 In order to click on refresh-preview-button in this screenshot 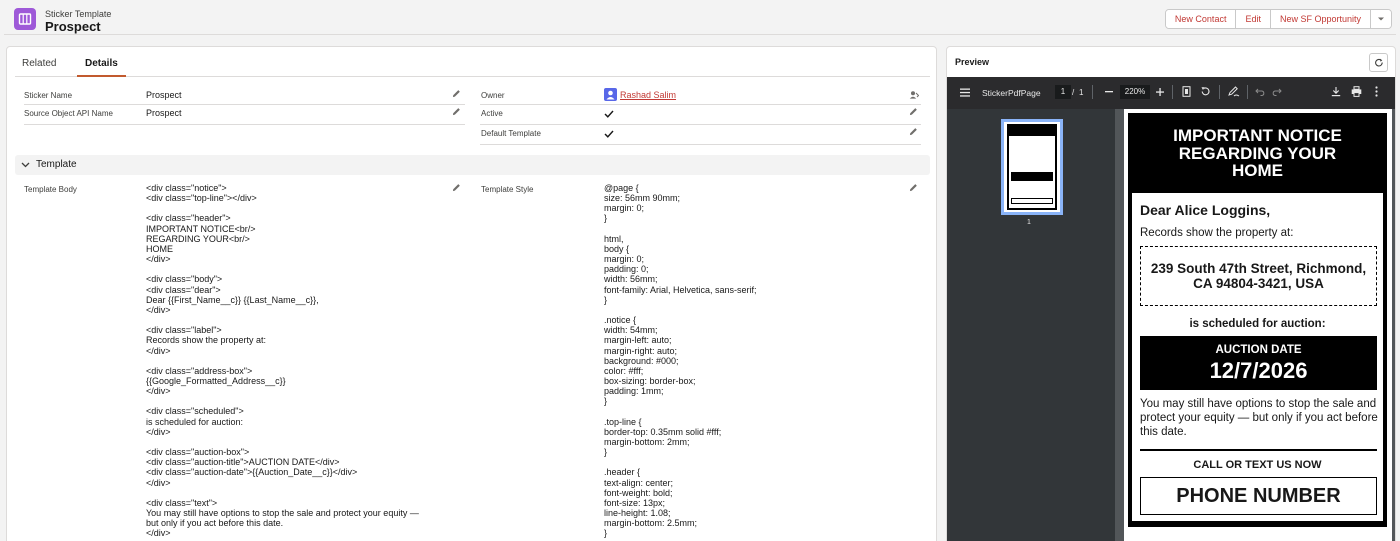, I will do `click(1378, 62)`.